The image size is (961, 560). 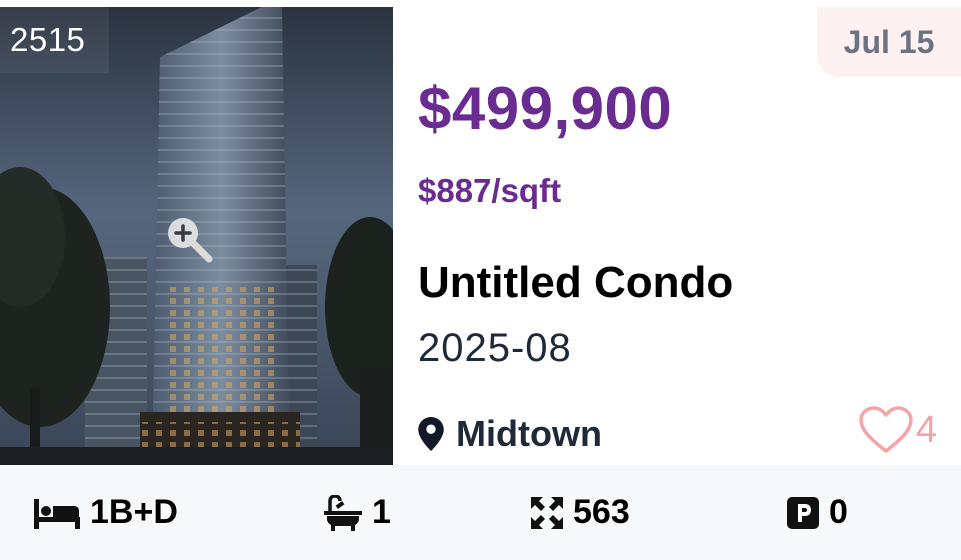 I want to click on stat-beds: 1B+D, so click(x=106, y=512).